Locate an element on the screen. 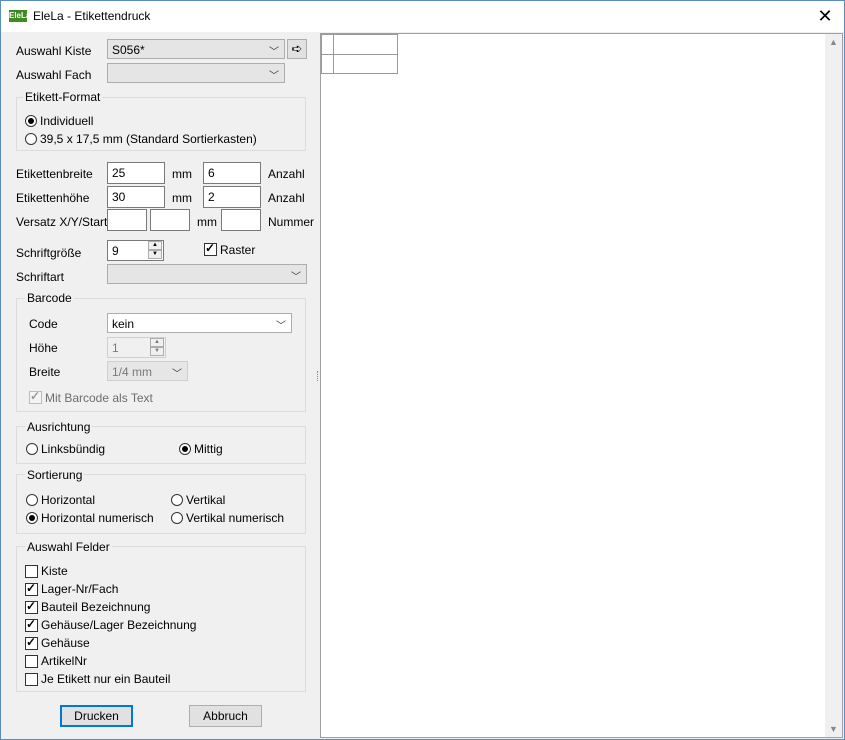  print-button: Drucken is located at coordinates (96, 716).